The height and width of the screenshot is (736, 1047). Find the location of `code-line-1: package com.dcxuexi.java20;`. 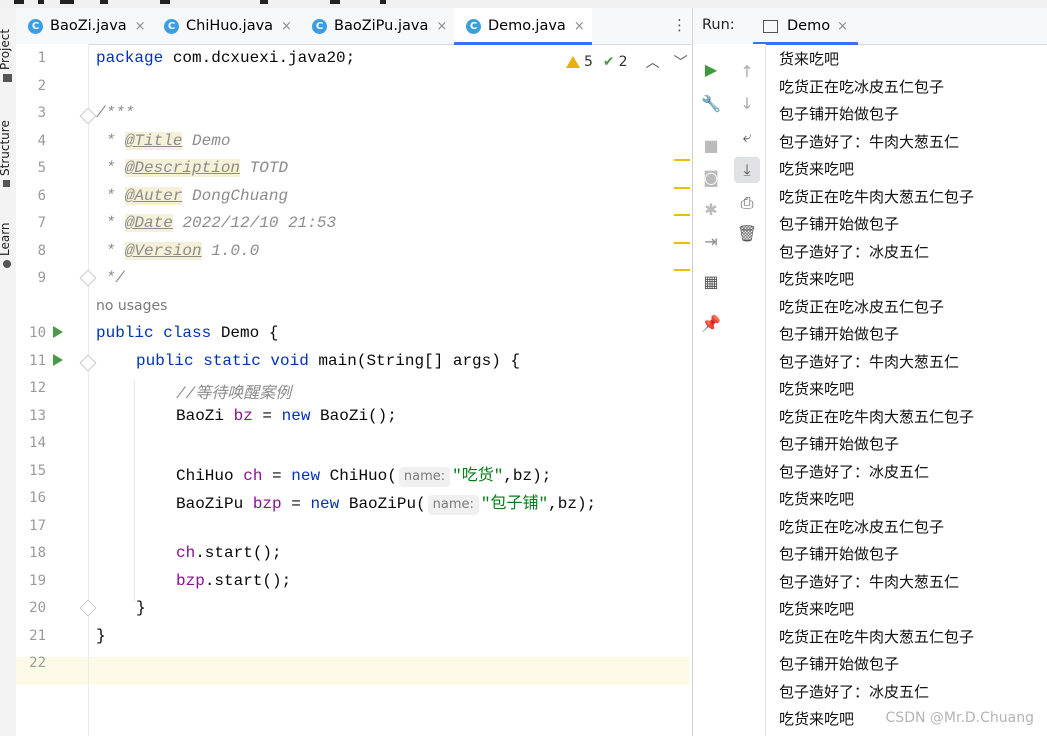

code-line-1: package com.dcxuexi.java20; is located at coordinates (225, 58).